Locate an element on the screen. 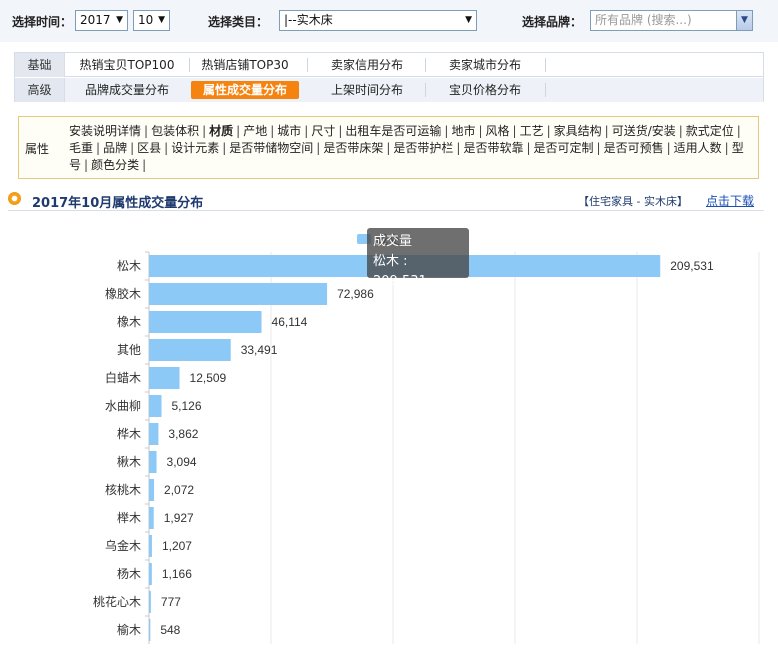  data-label: 777 is located at coordinates (171, 602).